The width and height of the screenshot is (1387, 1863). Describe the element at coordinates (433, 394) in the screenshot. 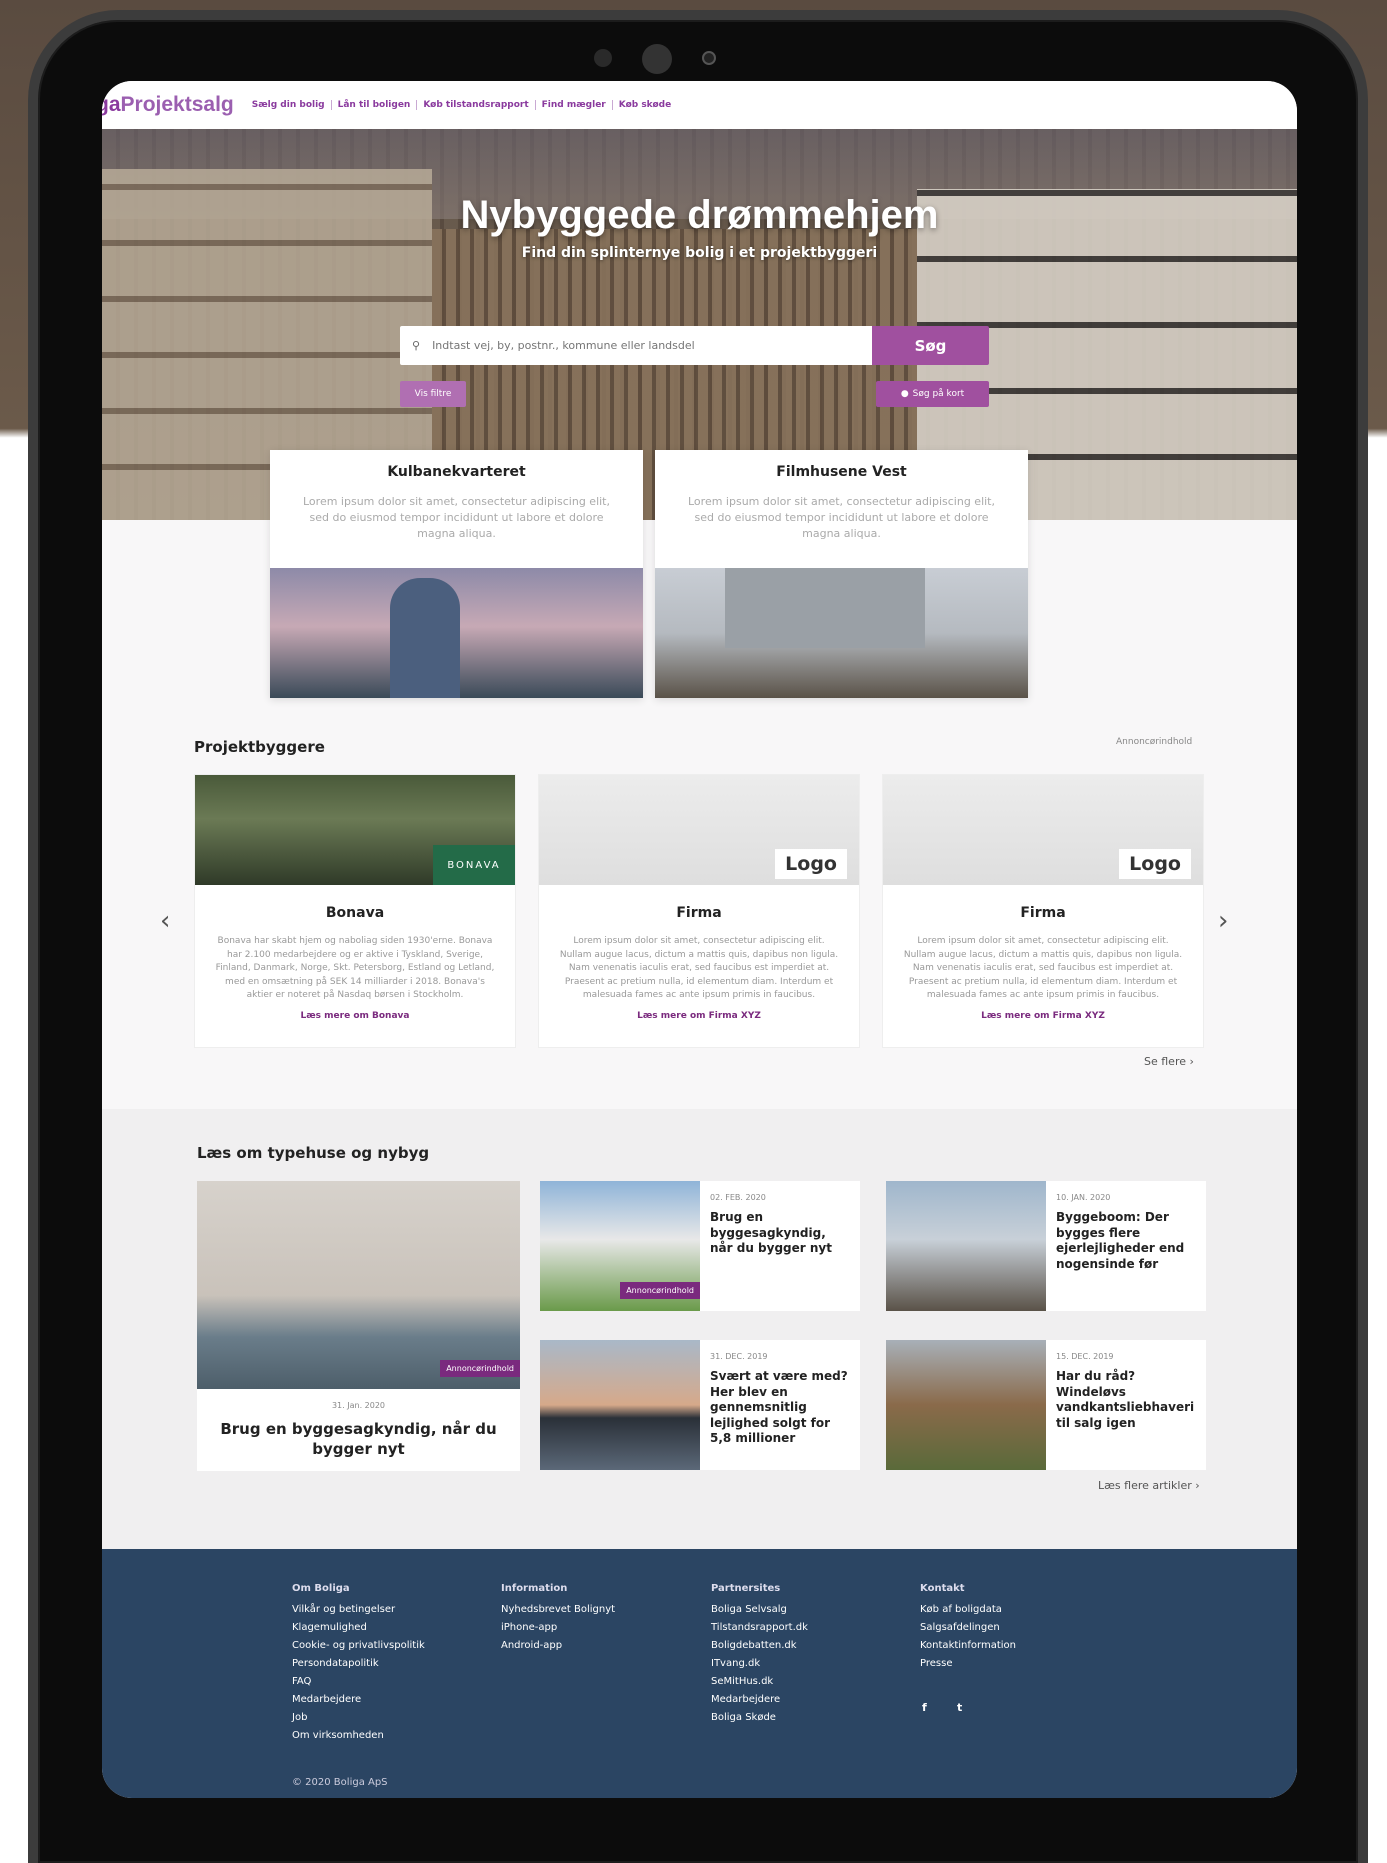

I see `filter-button: Vis filtre` at that location.